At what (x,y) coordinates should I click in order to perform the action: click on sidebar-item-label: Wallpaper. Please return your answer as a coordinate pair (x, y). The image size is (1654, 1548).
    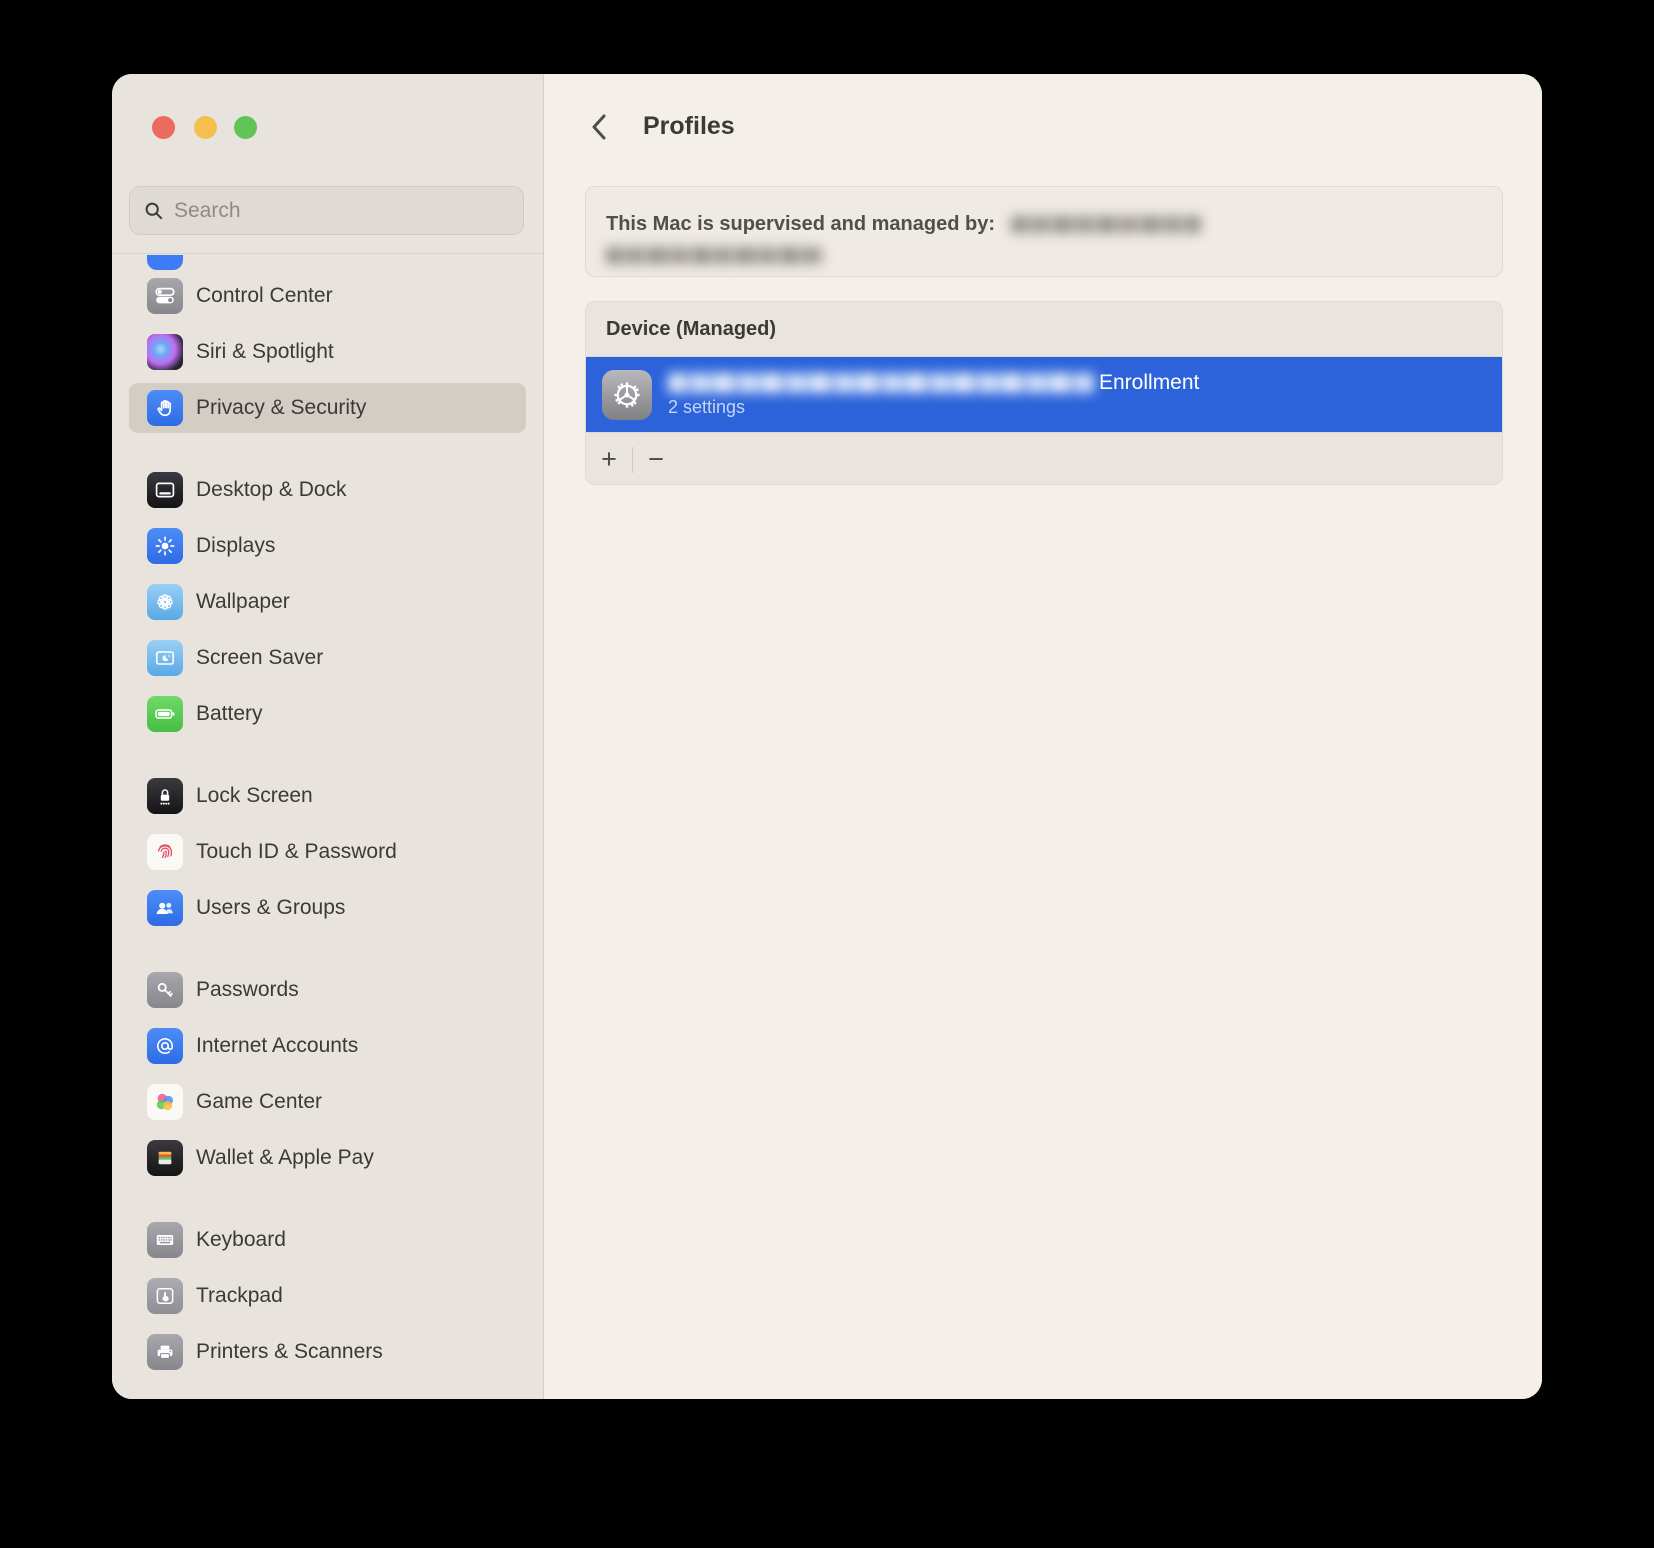
    Looking at the image, I should click on (243, 601).